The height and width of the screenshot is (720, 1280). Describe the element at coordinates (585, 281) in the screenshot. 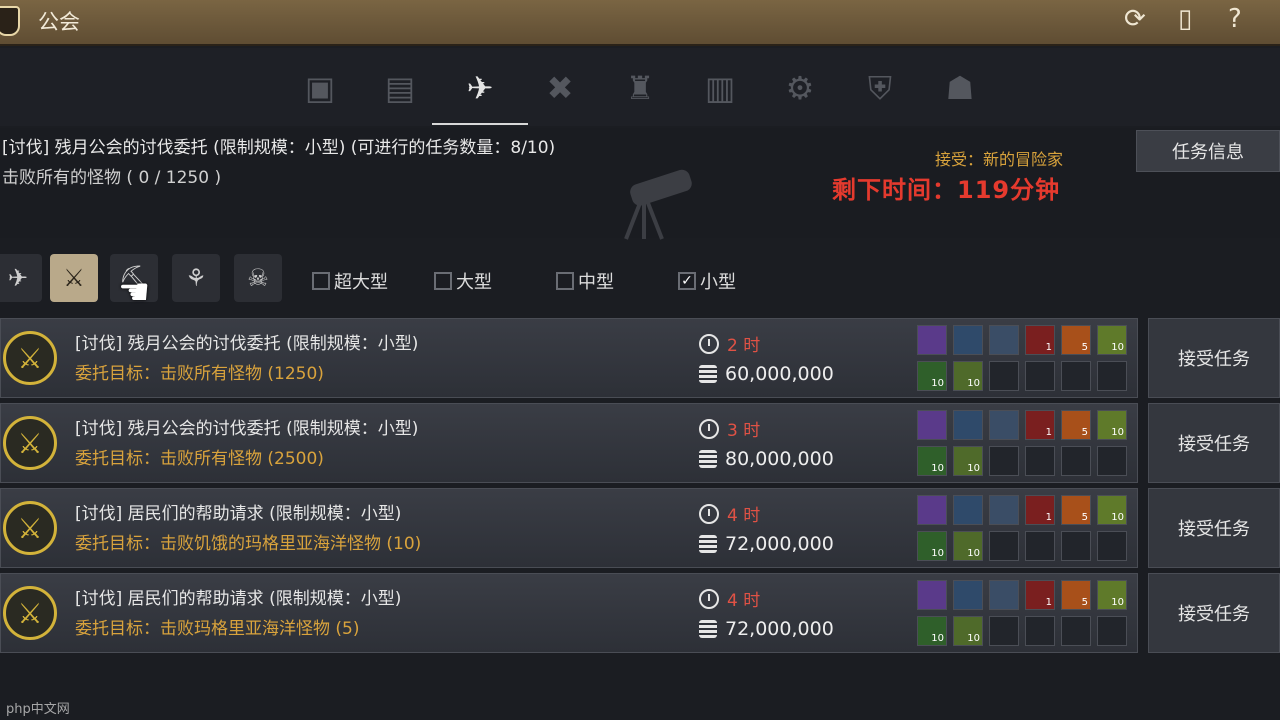

I see `size-filter-medium: 中型` at that location.